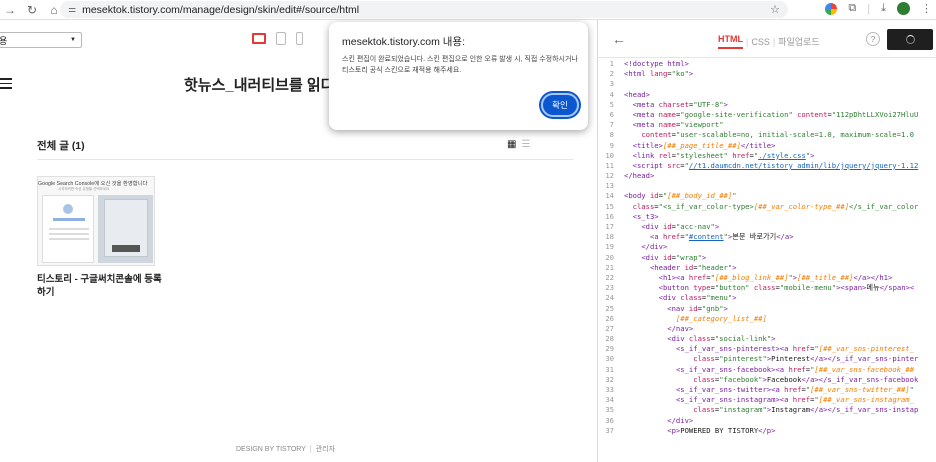  What do you see at coordinates (831, 8) in the screenshot?
I see `chrome-extension-icon` at bounding box center [831, 8].